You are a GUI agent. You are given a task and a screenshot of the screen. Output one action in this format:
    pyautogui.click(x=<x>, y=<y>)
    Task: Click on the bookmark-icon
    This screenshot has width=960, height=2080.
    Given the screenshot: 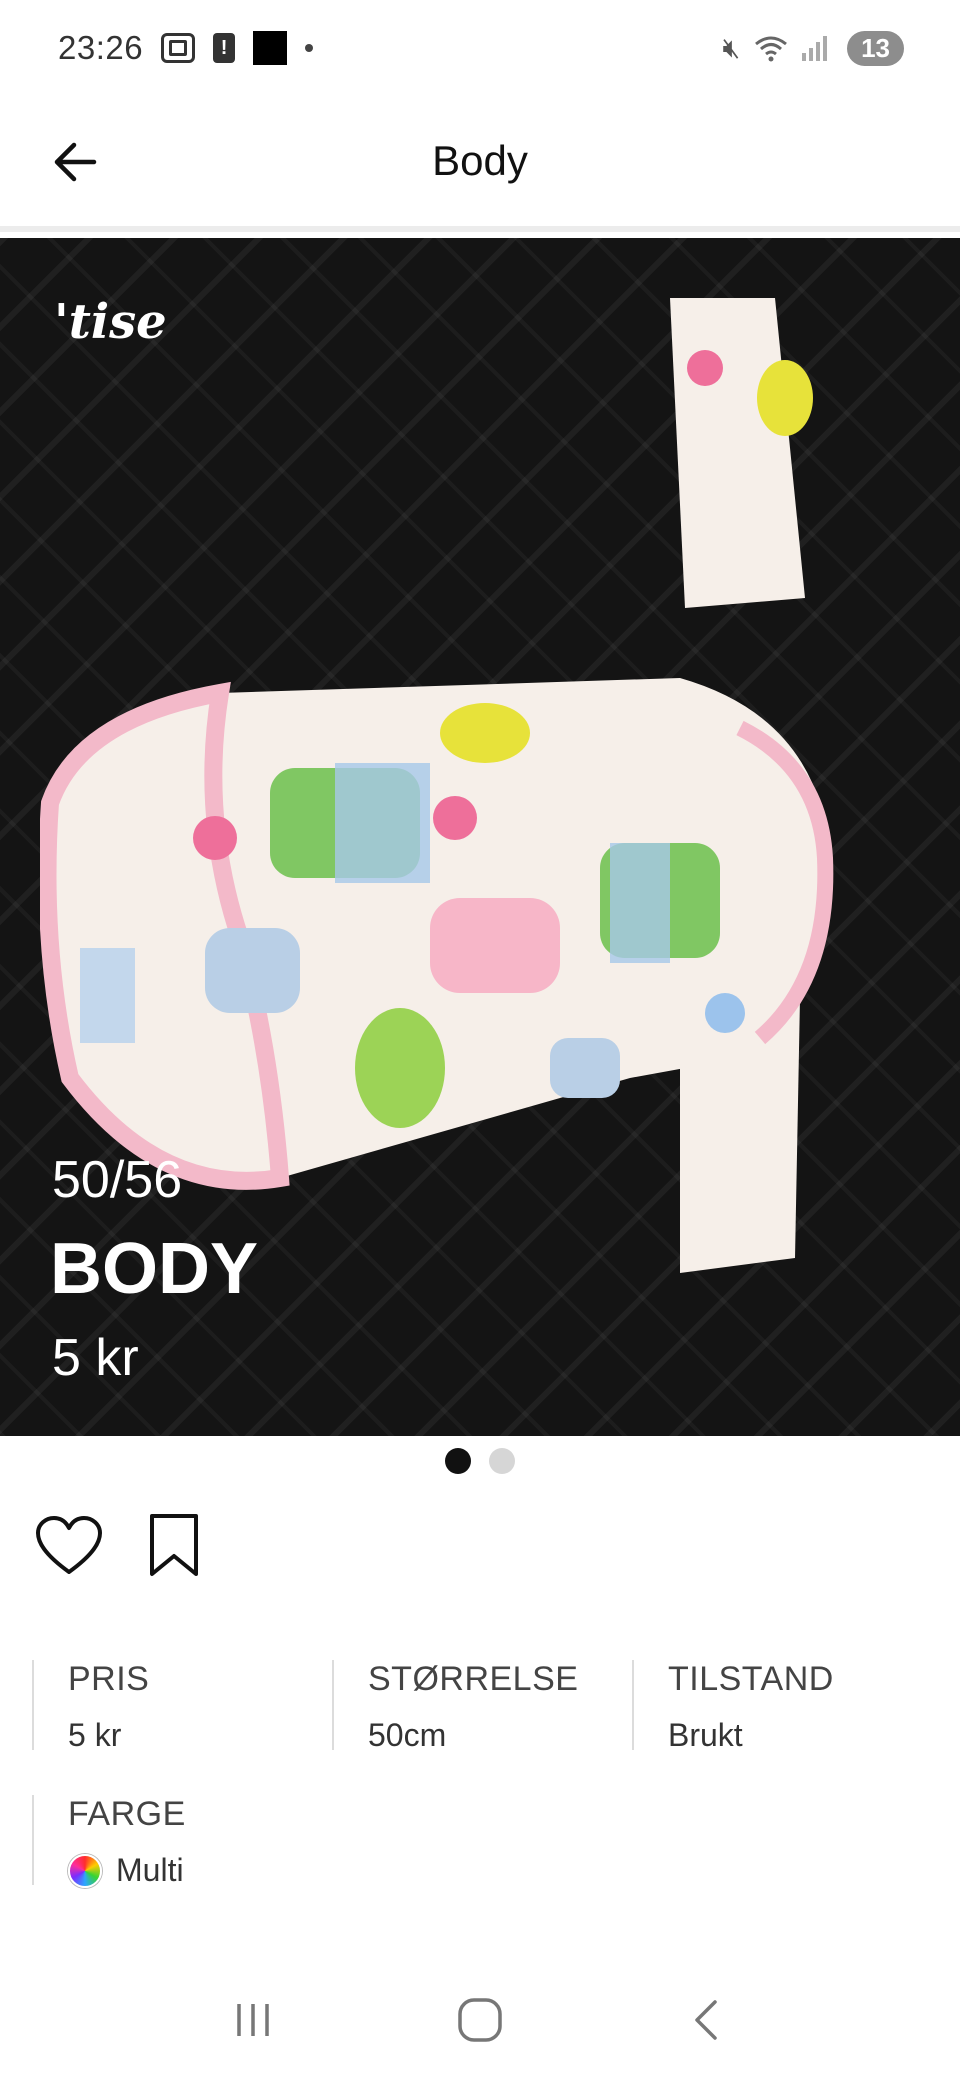 What is the action you would take?
    pyautogui.click(x=174, y=1546)
    